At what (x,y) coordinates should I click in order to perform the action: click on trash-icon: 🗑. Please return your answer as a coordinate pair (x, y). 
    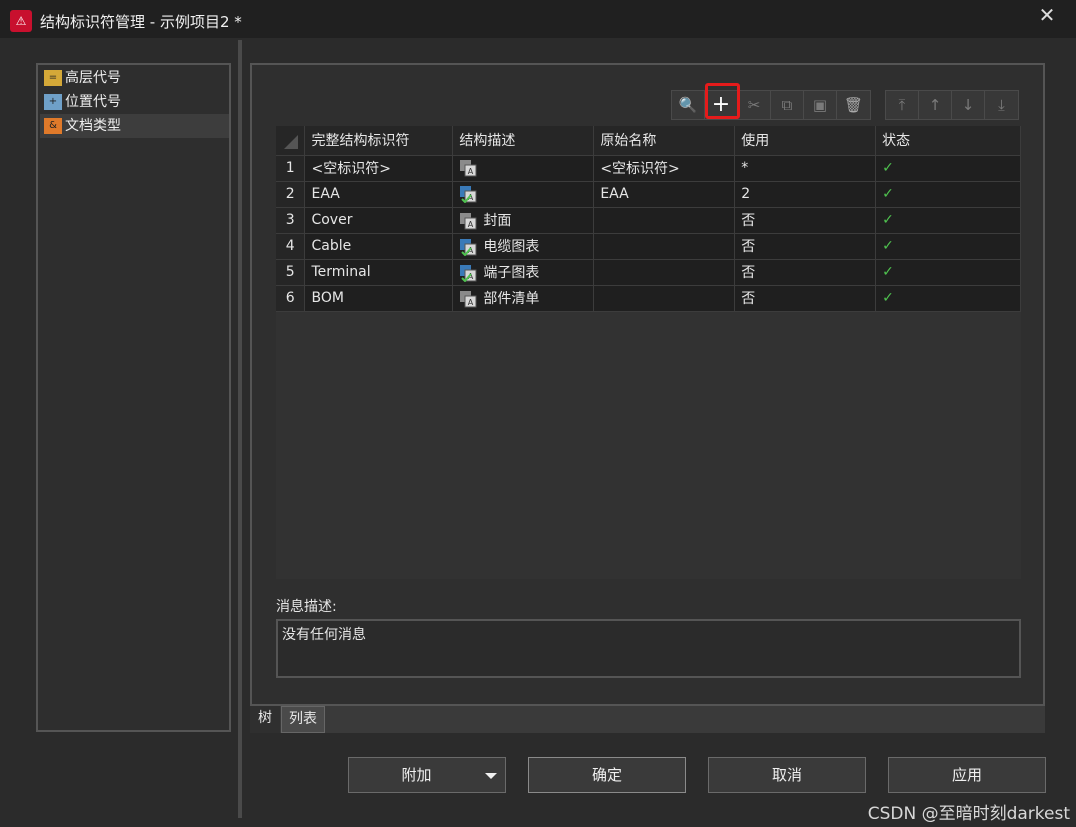
    Looking at the image, I should click on (853, 105).